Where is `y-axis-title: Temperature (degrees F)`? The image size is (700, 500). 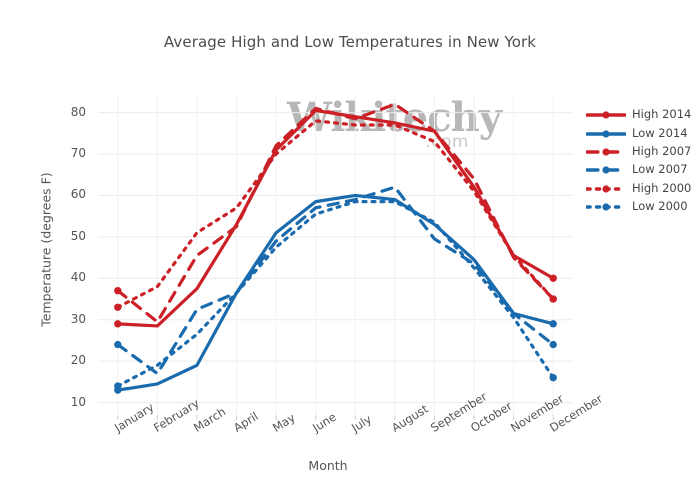 y-axis-title: Temperature (degrees F) is located at coordinates (46, 249).